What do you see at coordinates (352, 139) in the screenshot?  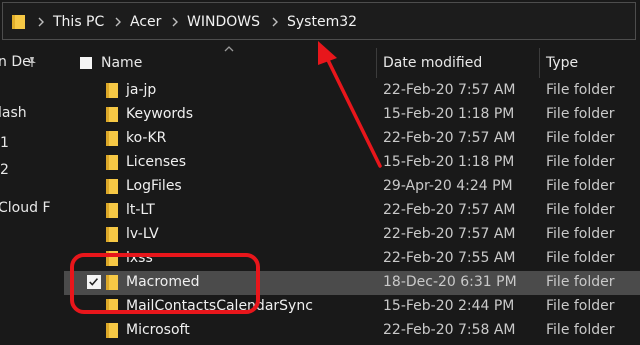 I see `list-item: ko-KR 22-Feb-20 7:57 AM File folder` at bounding box center [352, 139].